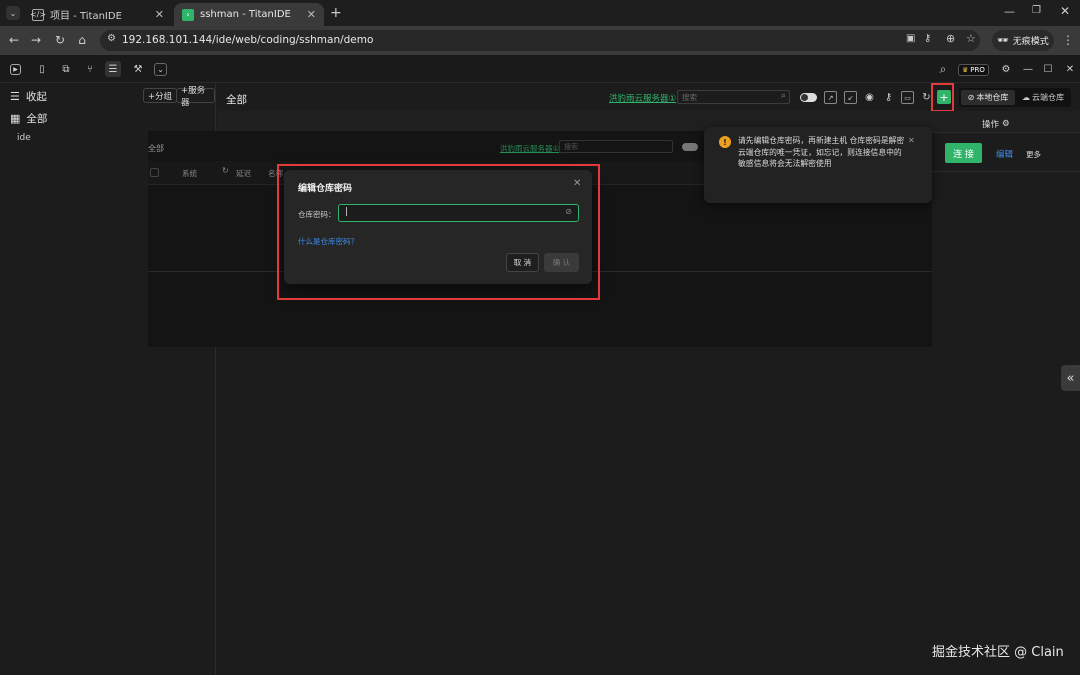 The width and height of the screenshot is (1080, 675). What do you see at coordinates (971, 97) in the screenshot?
I see `compass-icon: ⊘` at bounding box center [971, 97].